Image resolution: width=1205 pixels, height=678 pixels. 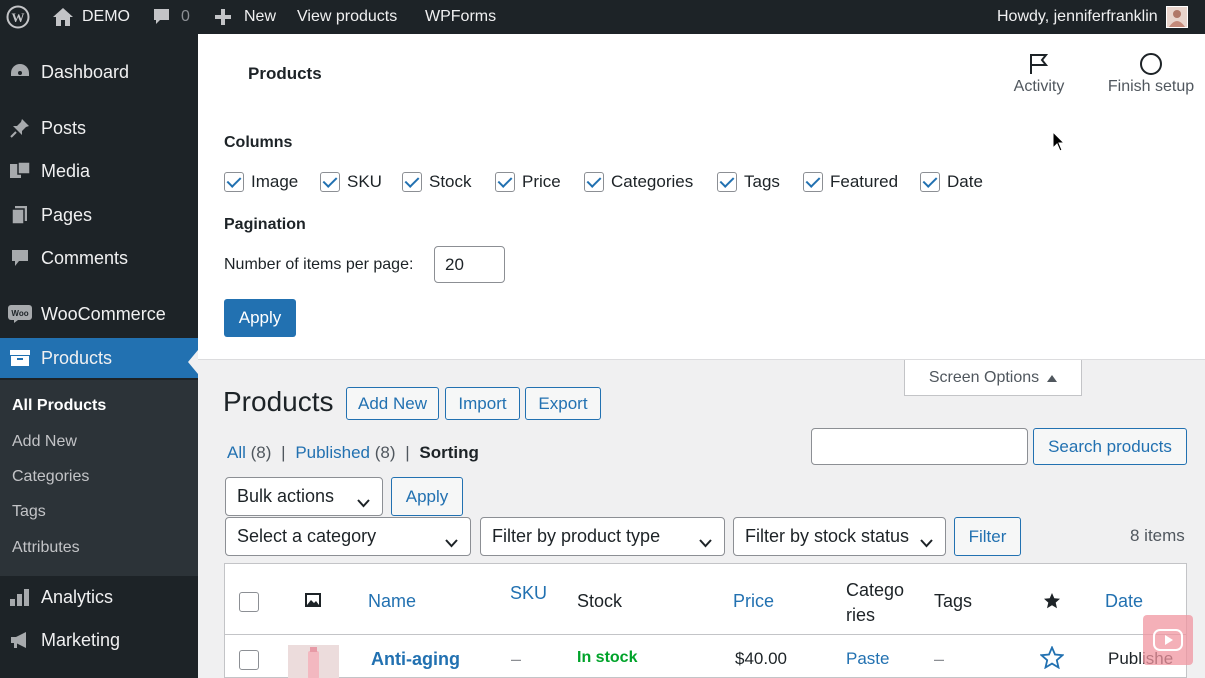 I want to click on chevron-down-icon, so click(x=451, y=542).